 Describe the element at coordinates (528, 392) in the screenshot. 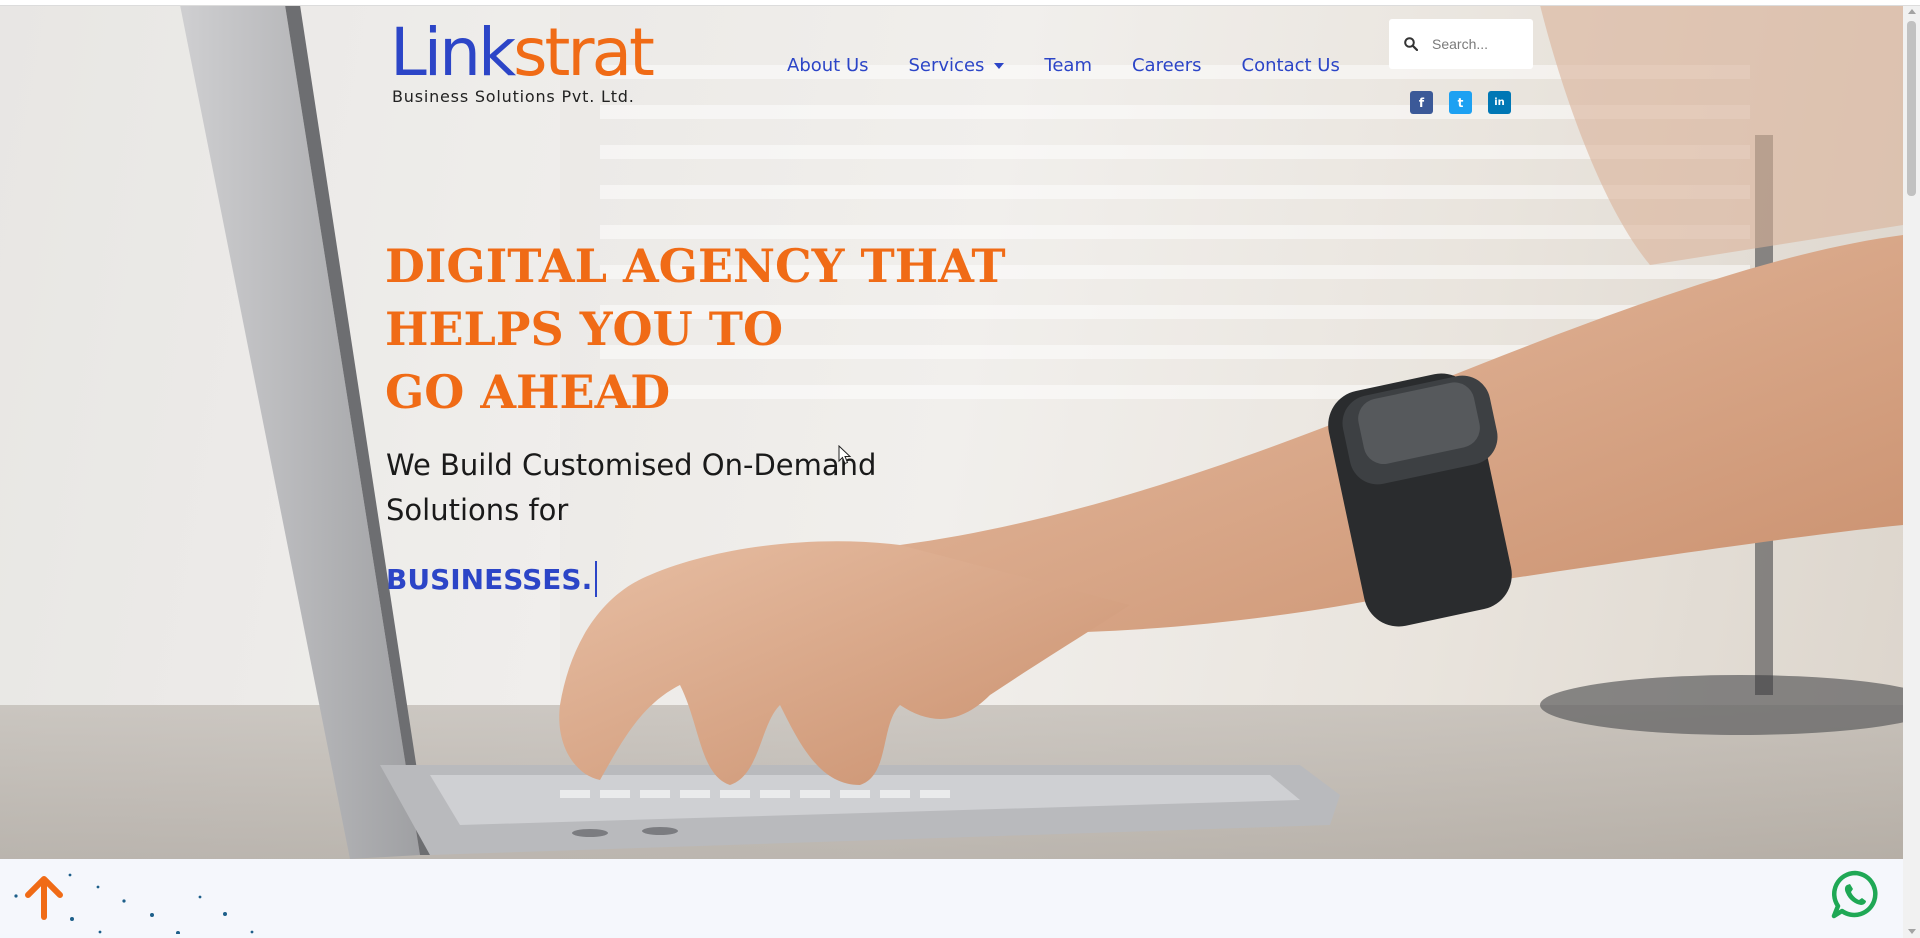

I see `hero-headline-line: GO AHEAD` at that location.